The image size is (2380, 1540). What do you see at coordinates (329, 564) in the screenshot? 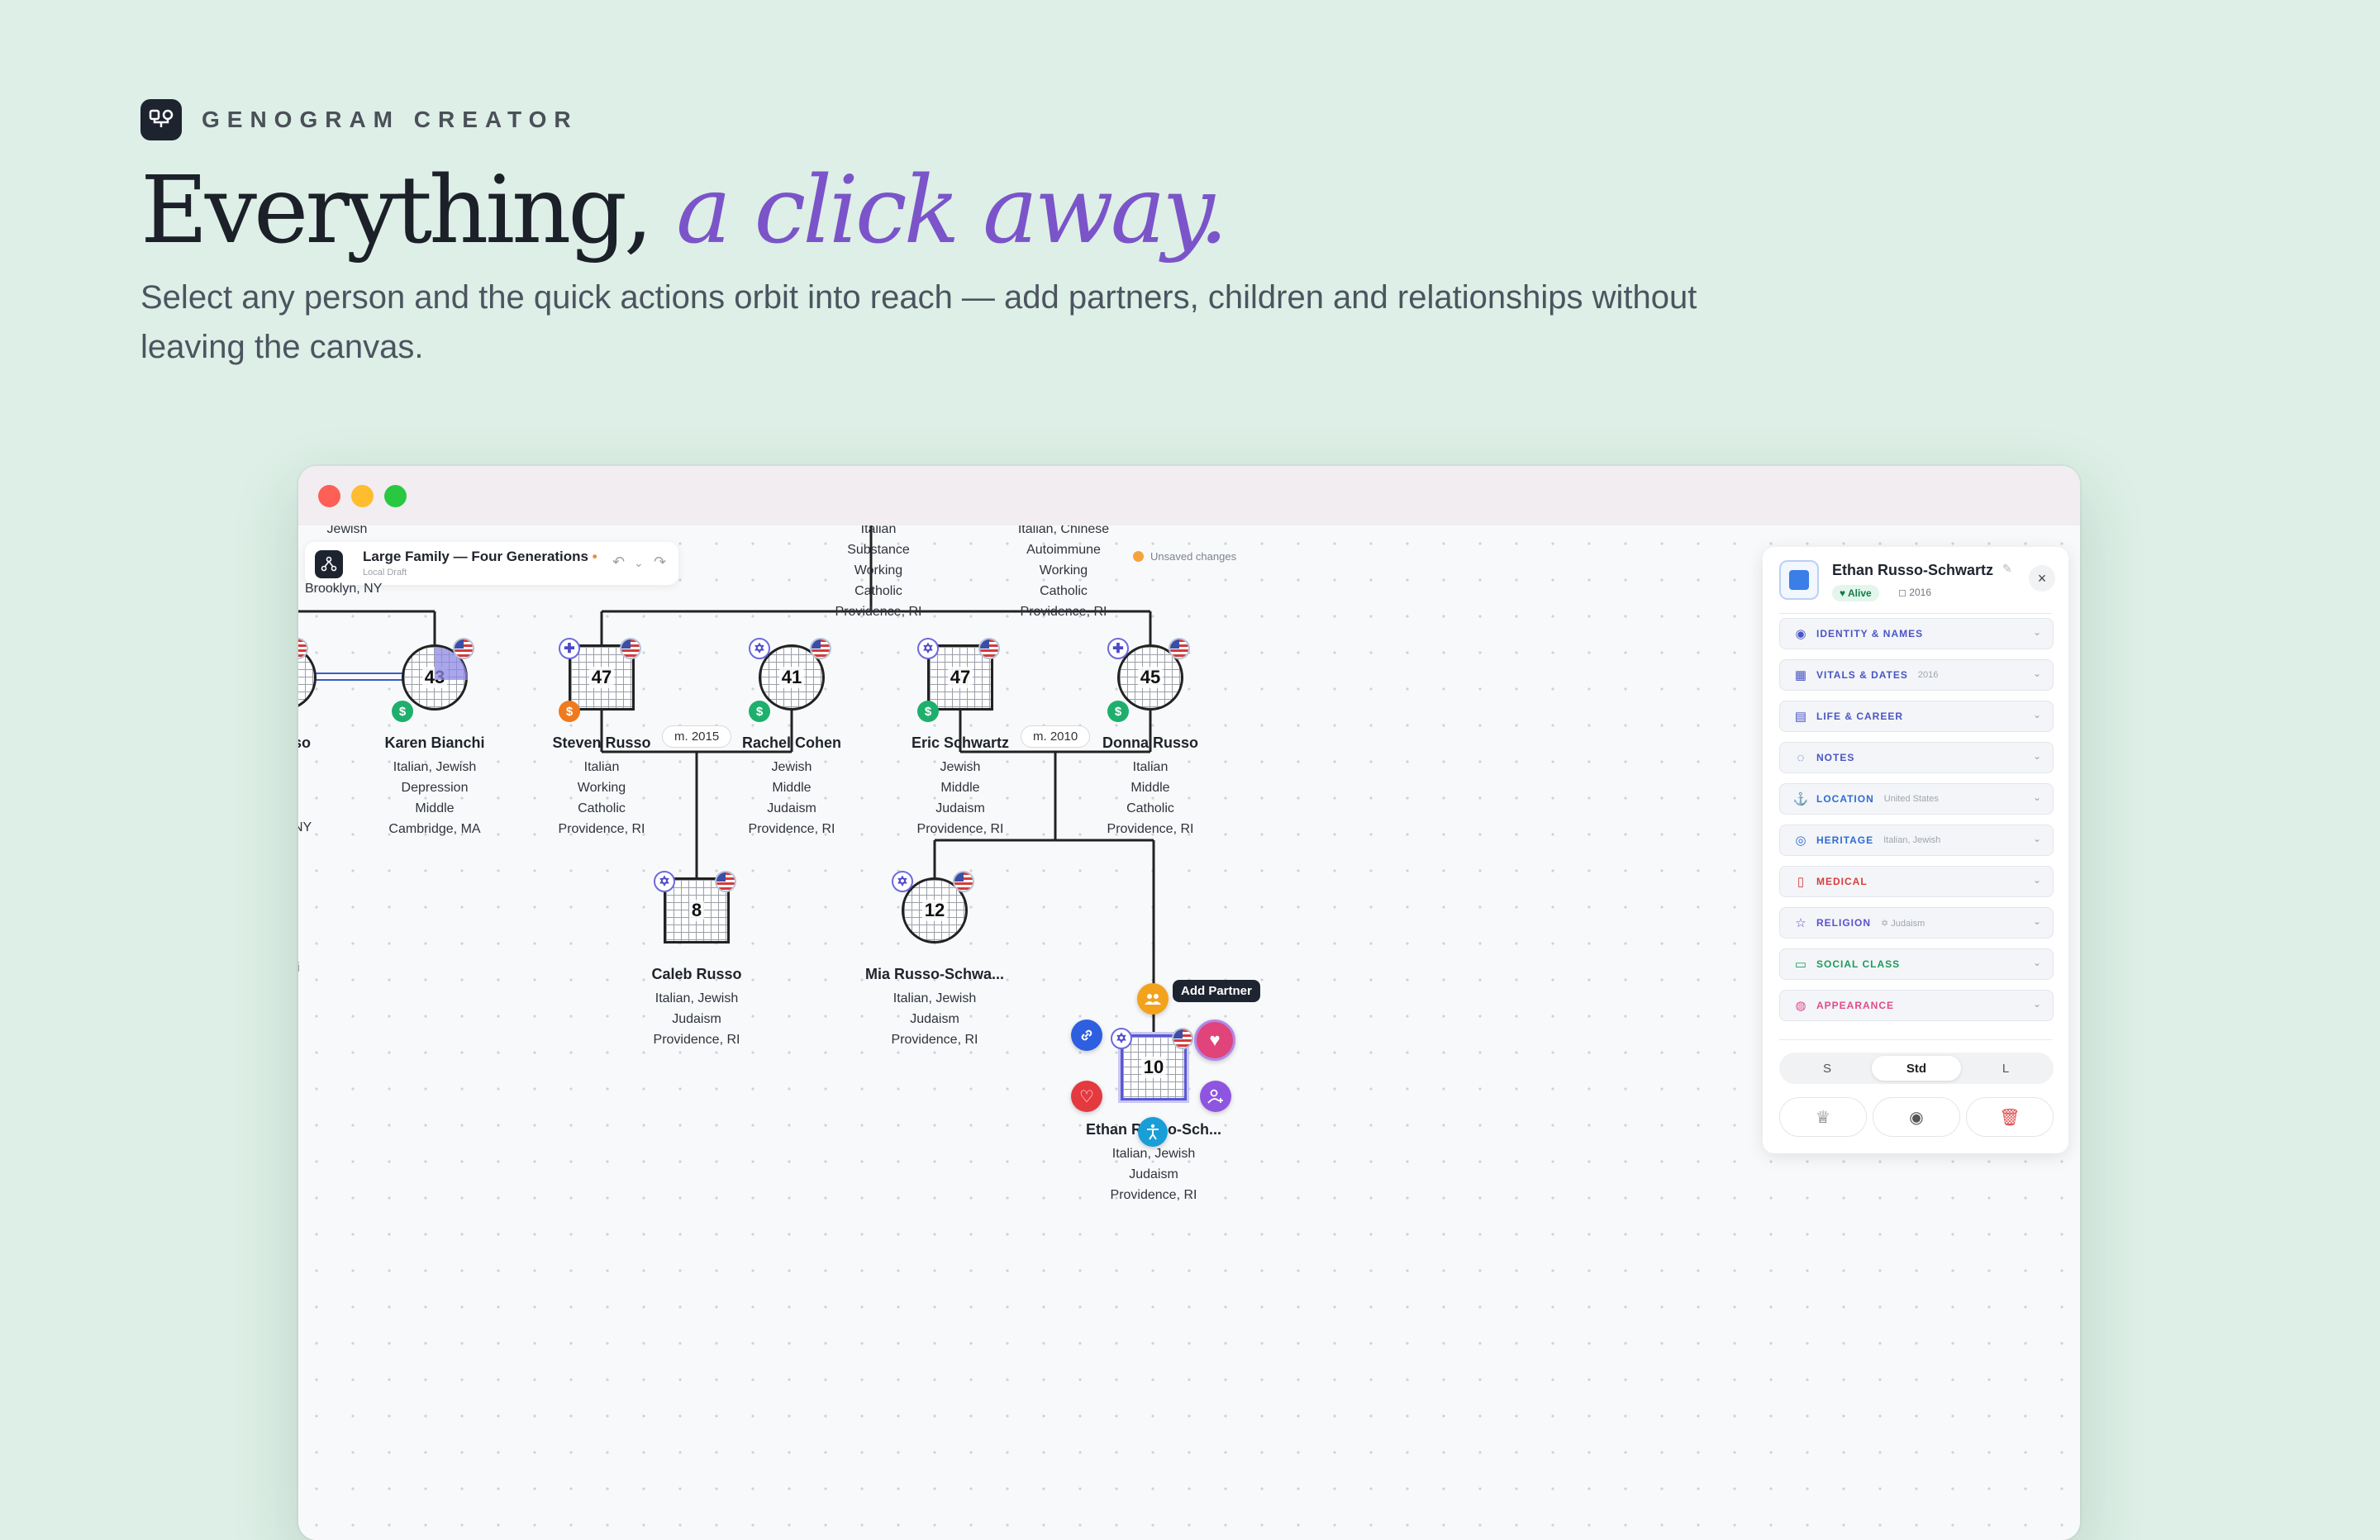
I see `app-logo-icon` at bounding box center [329, 564].